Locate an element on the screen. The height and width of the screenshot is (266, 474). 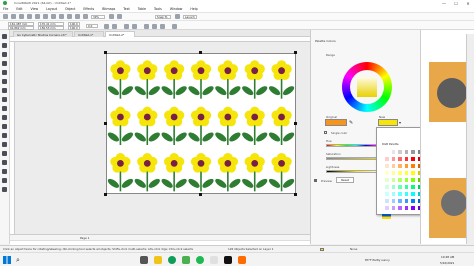
task-view-icon is located at coordinates (144, 260).